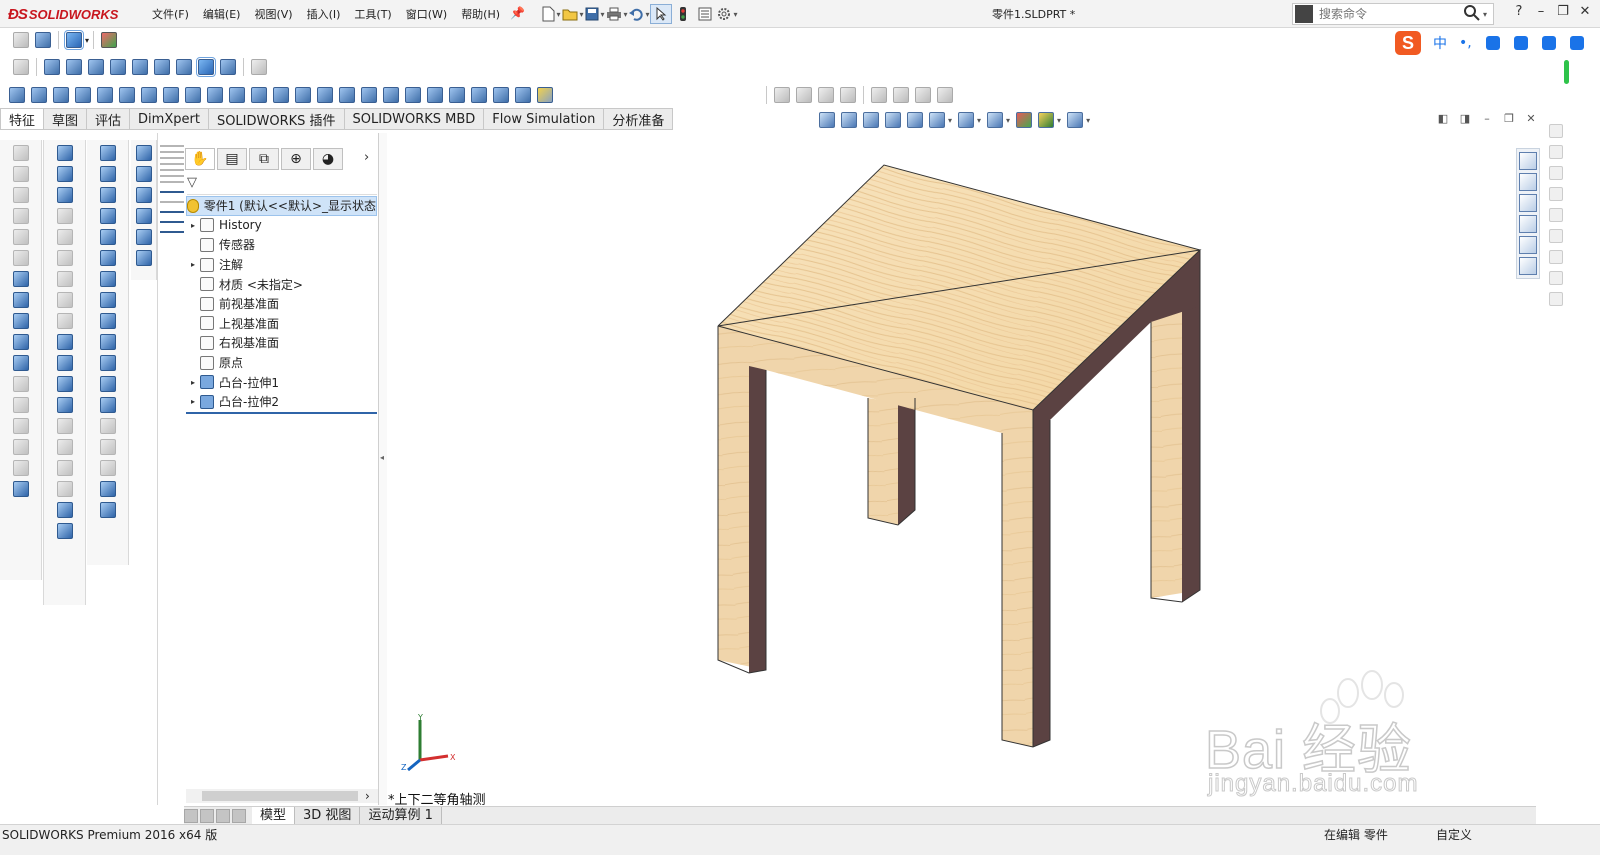  Describe the element at coordinates (891, 461) in the screenshot. I see `stool-leg-back-left` at that location.